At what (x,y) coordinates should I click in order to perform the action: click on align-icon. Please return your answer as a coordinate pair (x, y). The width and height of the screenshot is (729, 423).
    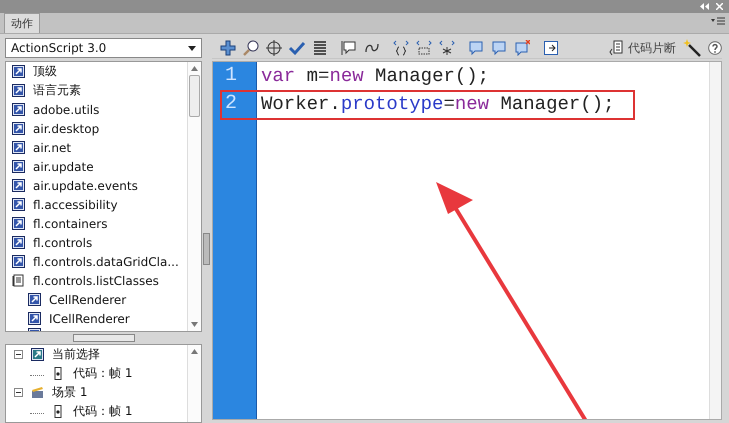
    Looking at the image, I should click on (320, 48).